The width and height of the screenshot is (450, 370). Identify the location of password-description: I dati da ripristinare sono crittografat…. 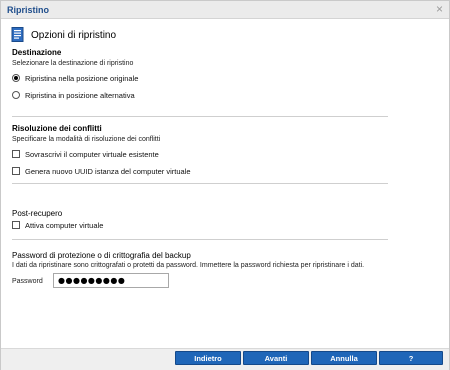
(188, 265).